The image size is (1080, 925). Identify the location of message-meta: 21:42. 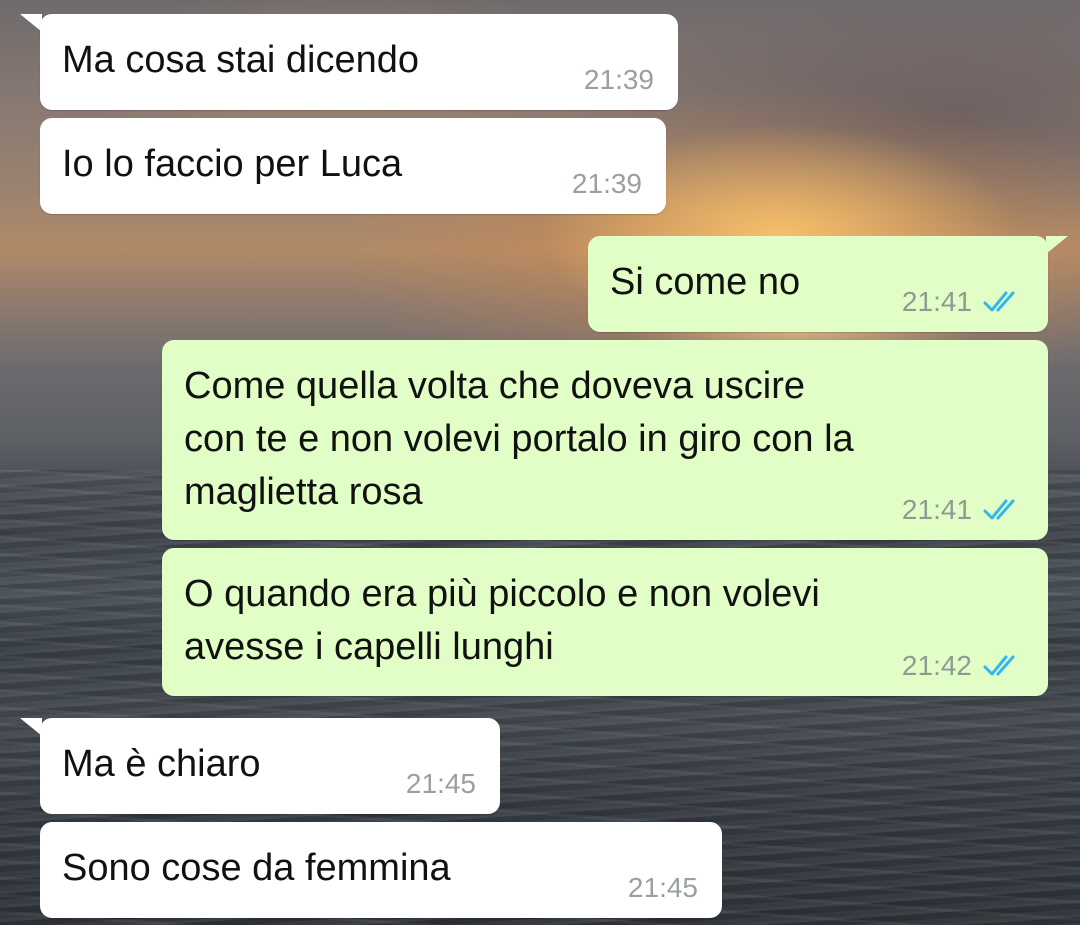
(963, 666).